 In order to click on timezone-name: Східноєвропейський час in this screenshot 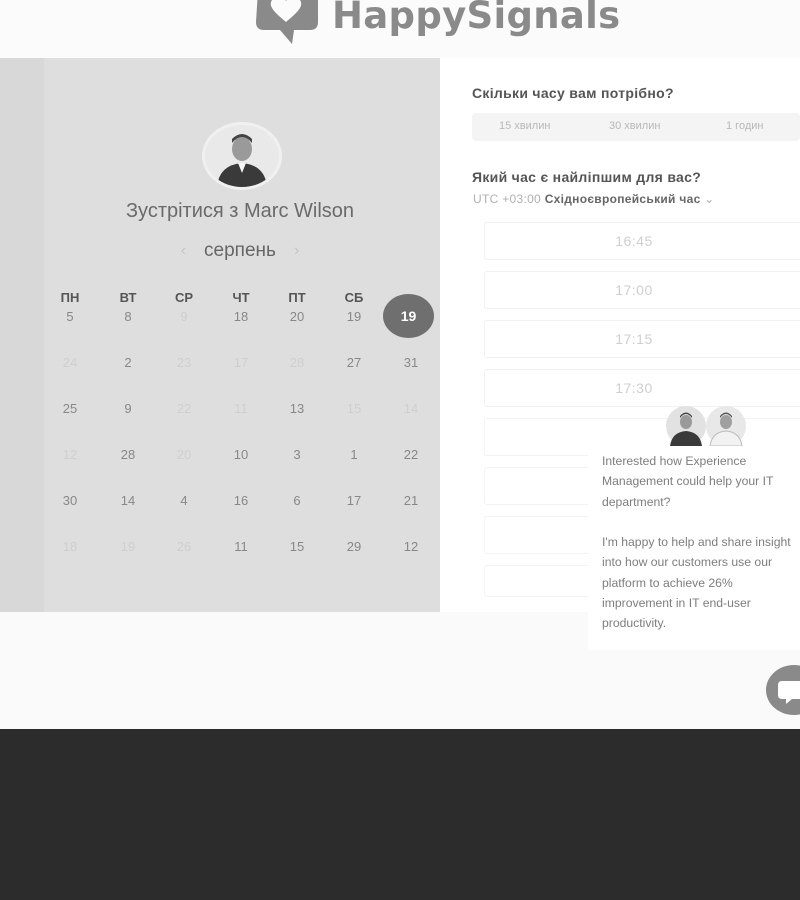, I will do `click(622, 199)`.